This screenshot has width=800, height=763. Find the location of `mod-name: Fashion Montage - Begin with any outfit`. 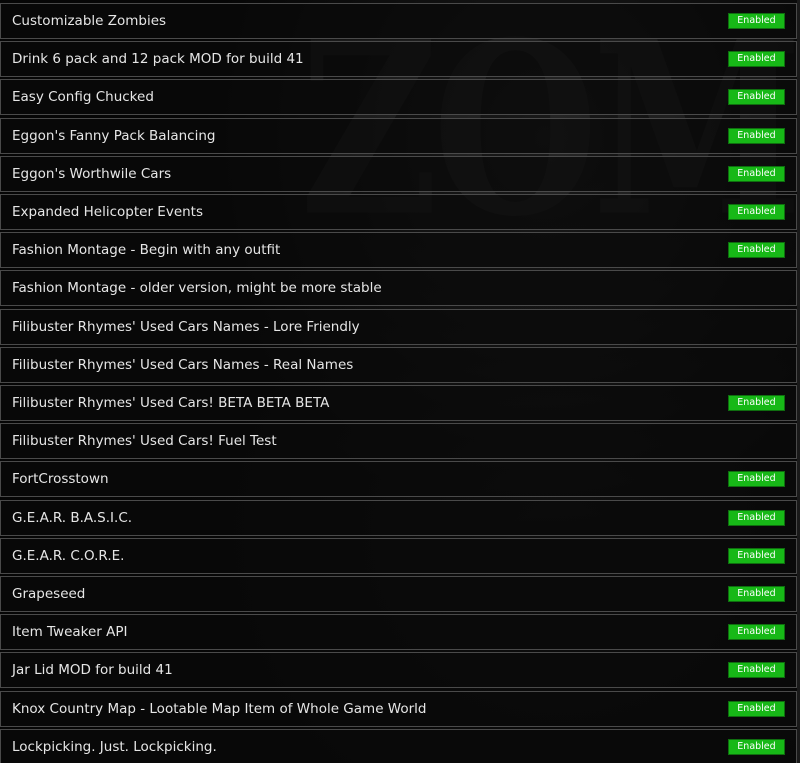

mod-name: Fashion Montage - Begin with any outfit is located at coordinates (146, 250).